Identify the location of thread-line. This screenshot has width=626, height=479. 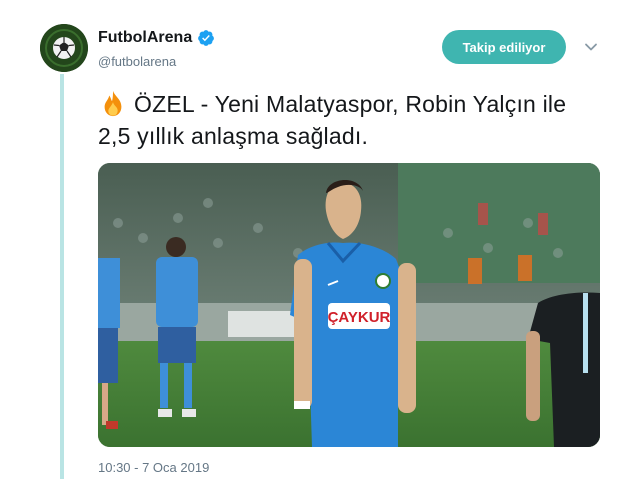
(62, 276).